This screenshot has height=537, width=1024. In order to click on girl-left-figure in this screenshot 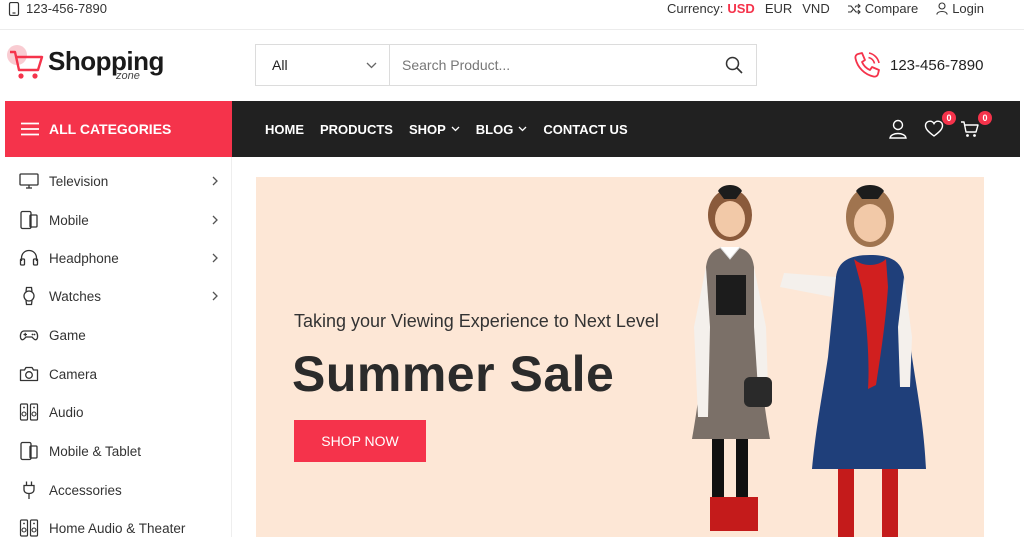, I will do `click(732, 358)`.